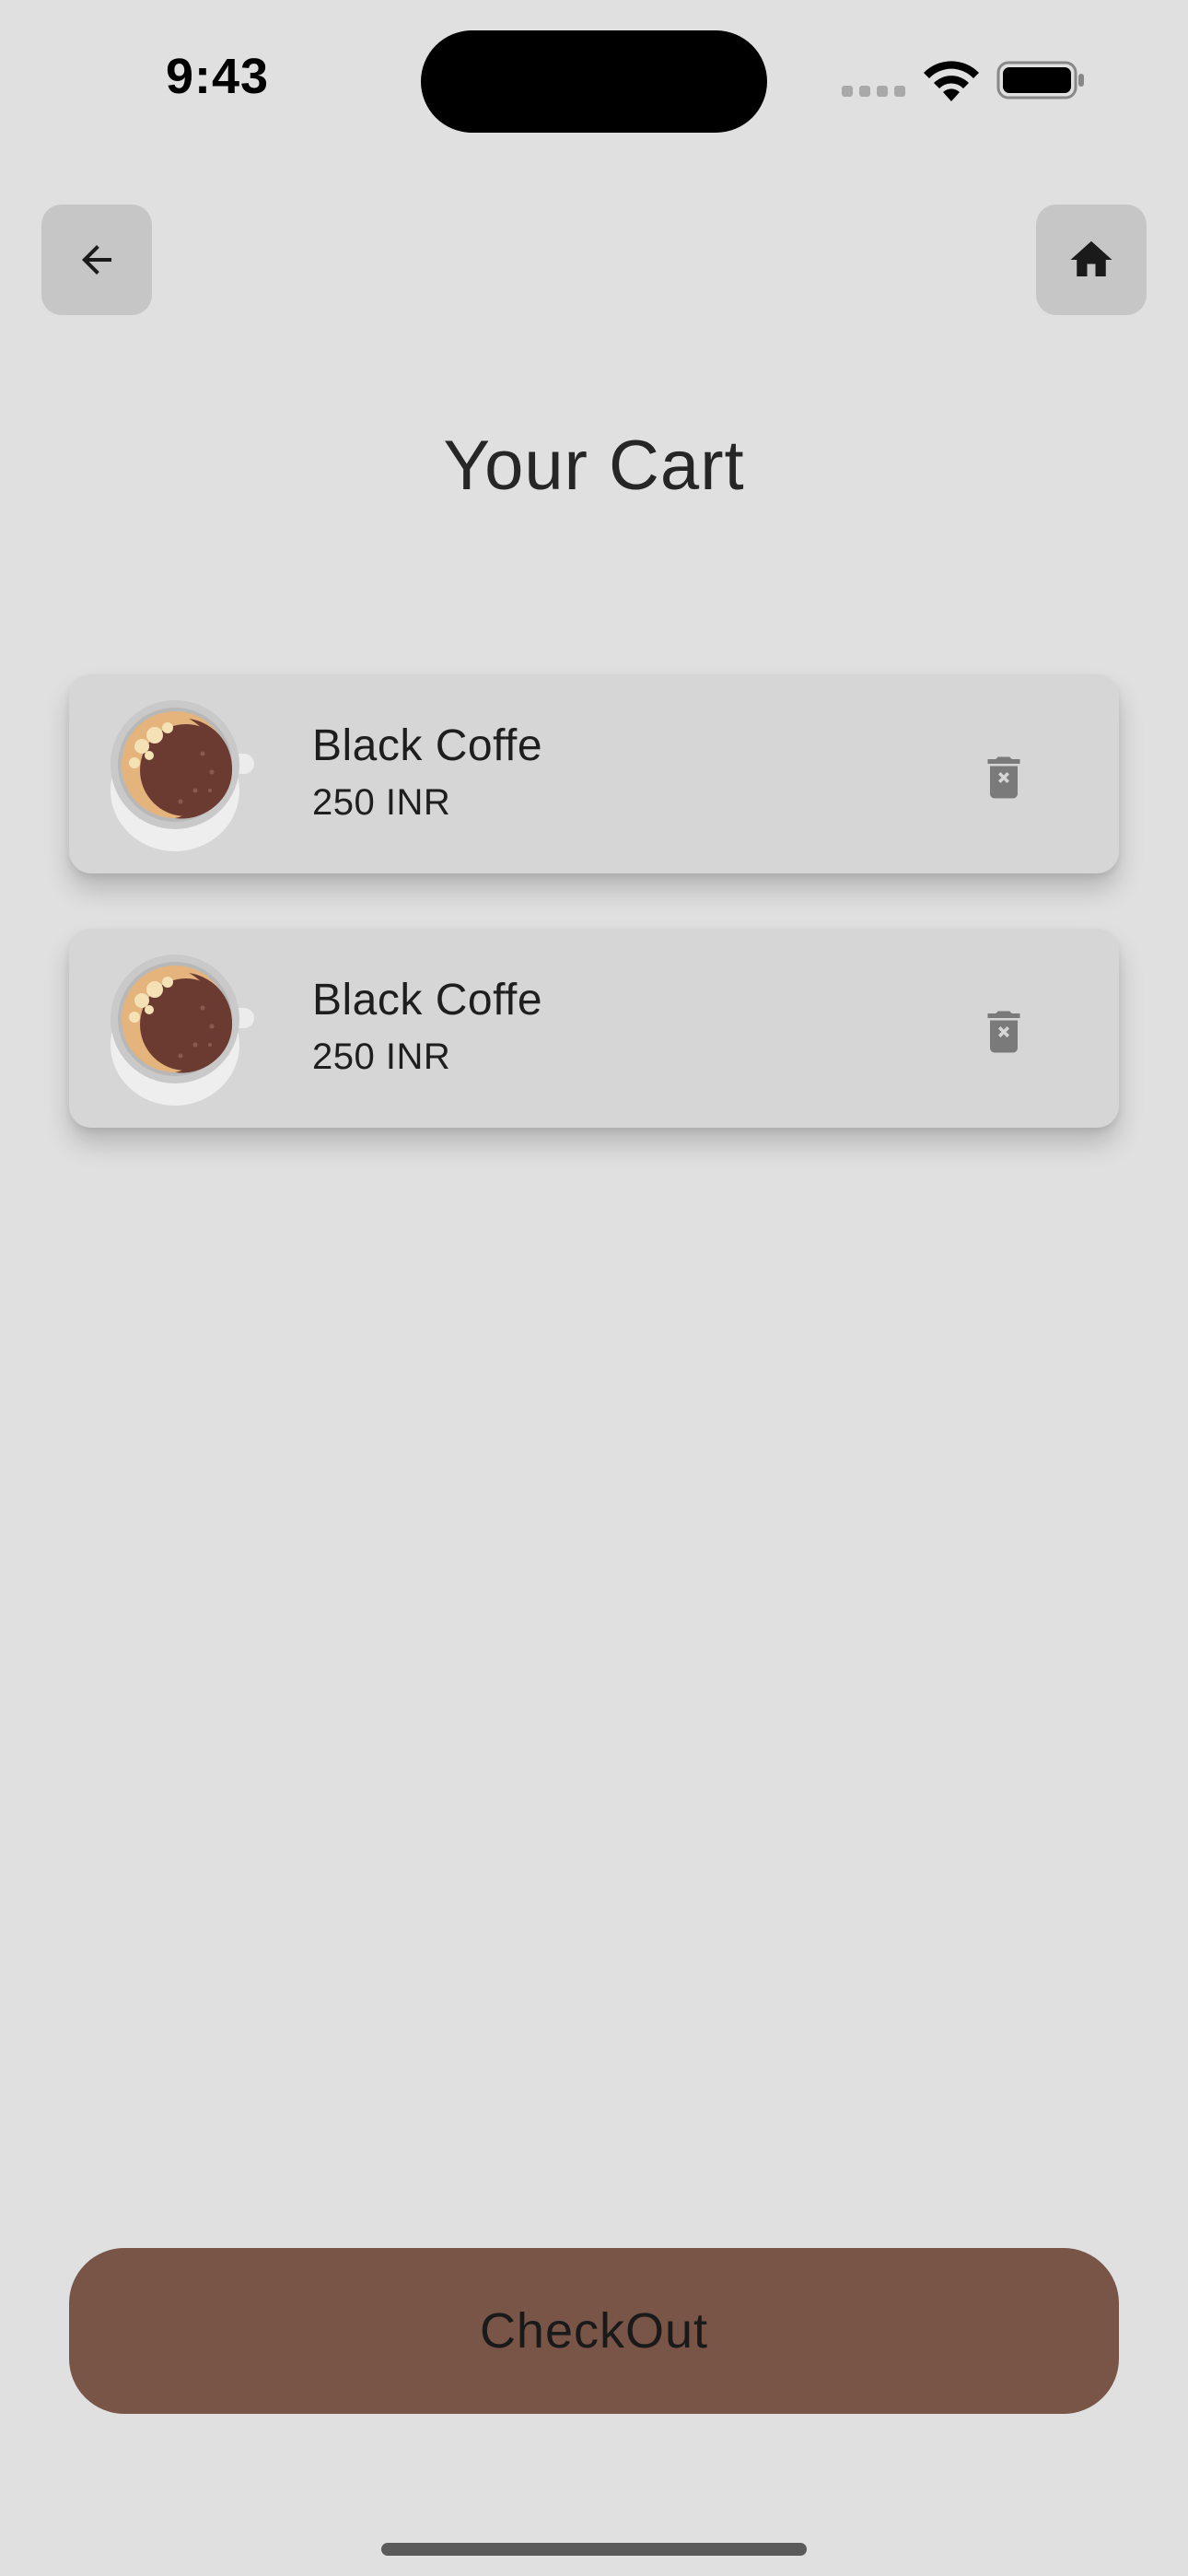  Describe the element at coordinates (594, 466) in the screenshot. I see `page-title: Your Cart` at that location.